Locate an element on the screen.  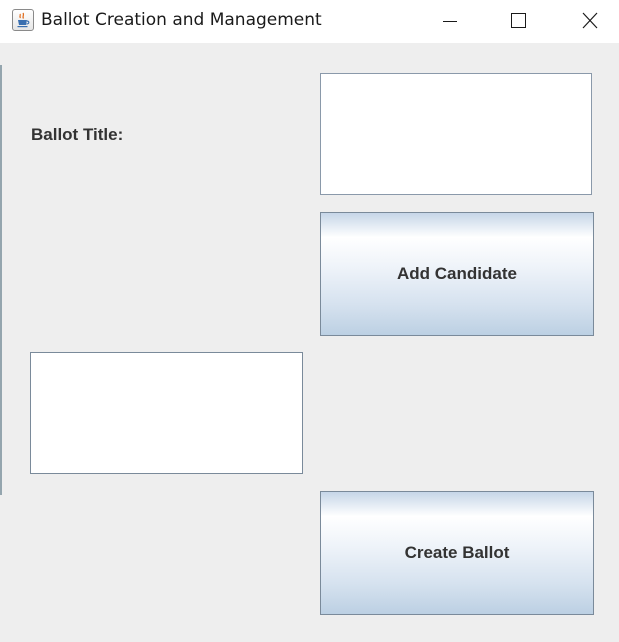
minimize-icon is located at coordinates (450, 21).